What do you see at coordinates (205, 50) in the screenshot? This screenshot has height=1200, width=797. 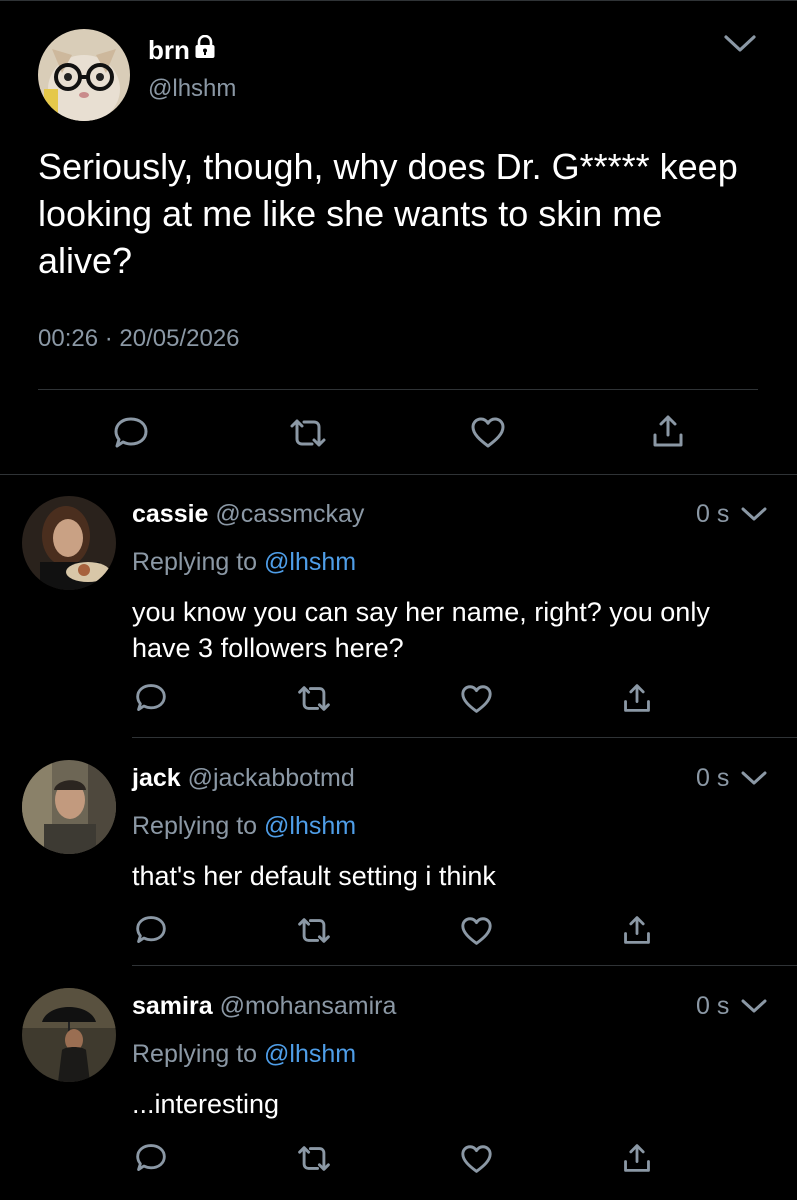 I see `lock-icon` at bounding box center [205, 50].